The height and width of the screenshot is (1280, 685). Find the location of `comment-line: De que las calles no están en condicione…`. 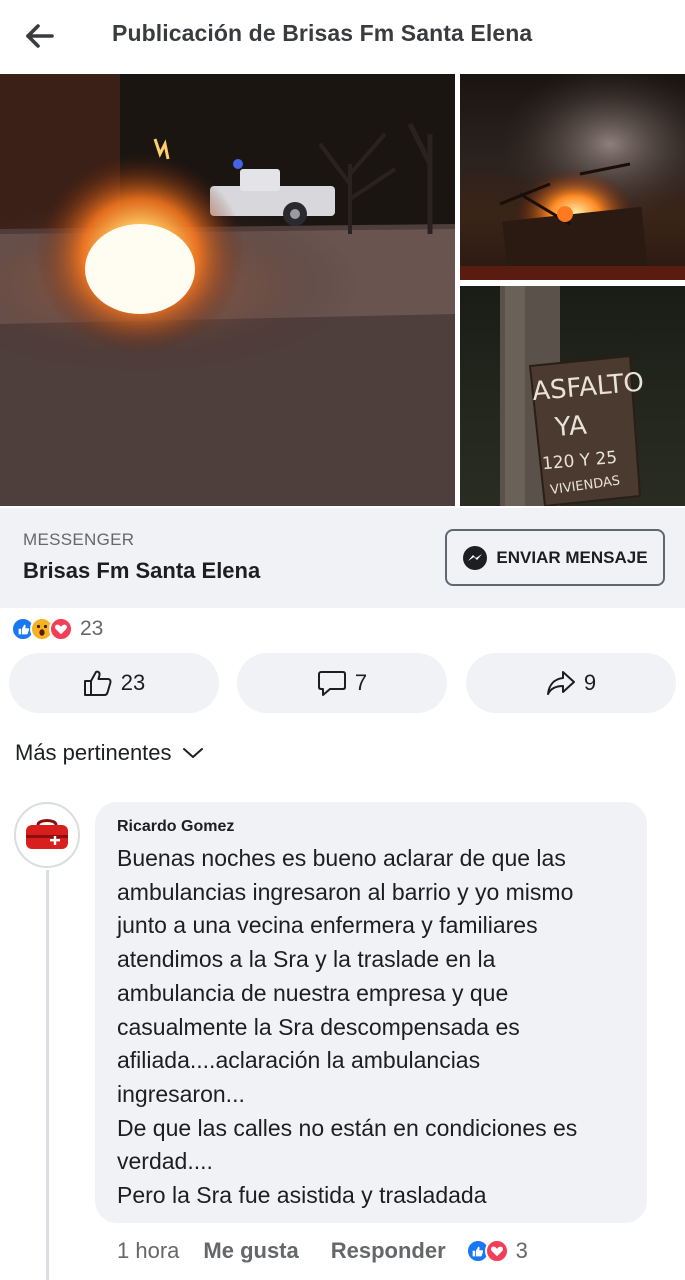

comment-line: De que las calles no están en condicione… is located at coordinates (347, 1127).